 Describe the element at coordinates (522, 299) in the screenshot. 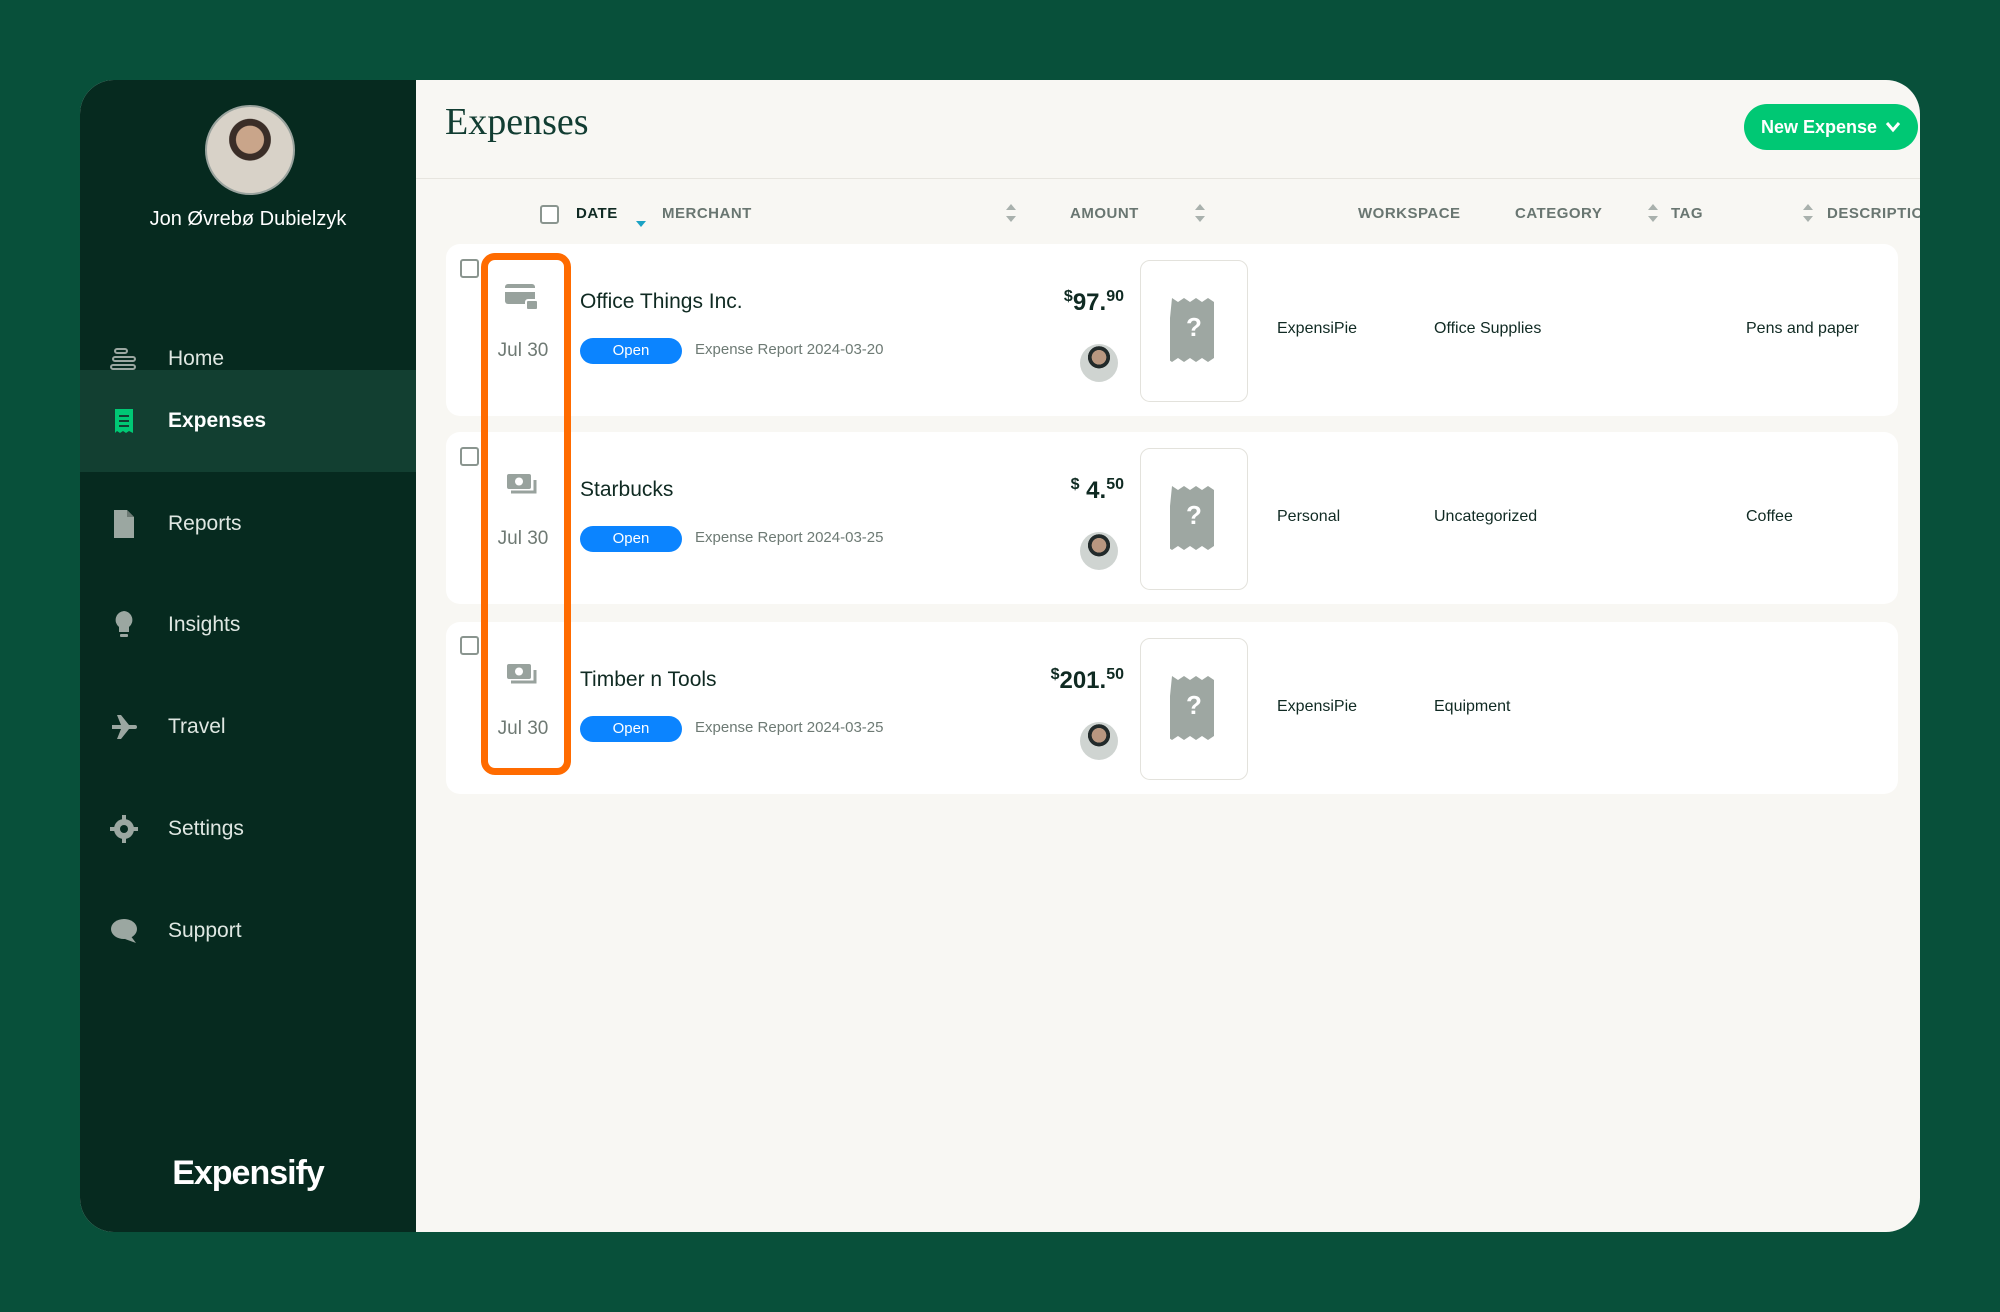

I see `card-lock-icon` at that location.